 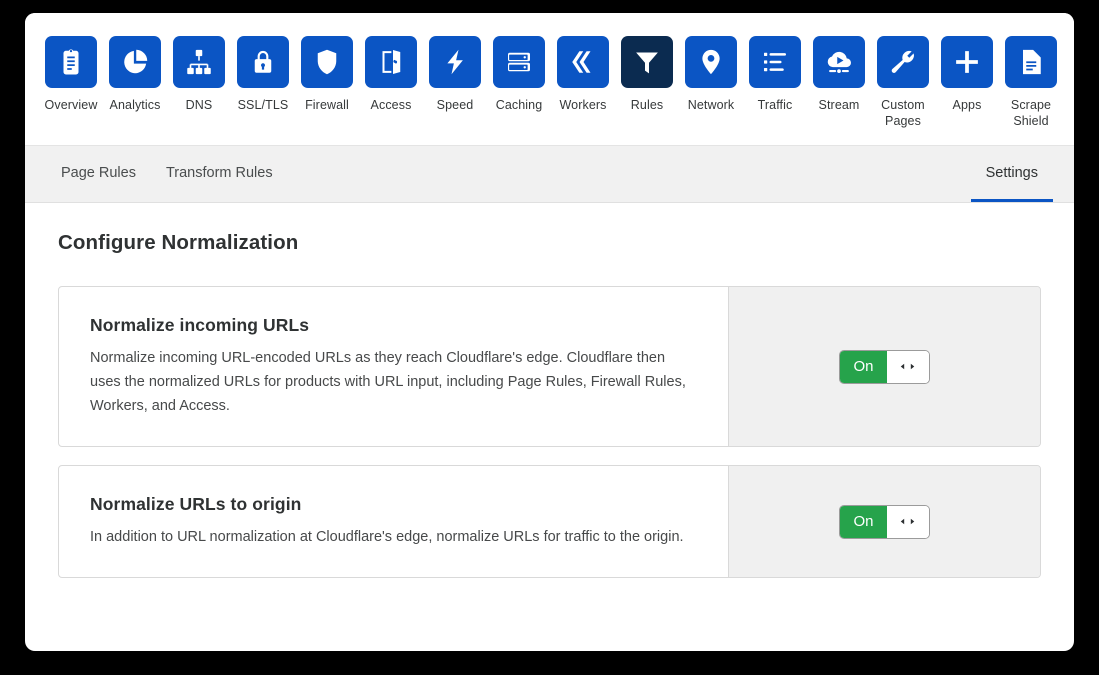 I want to click on nav-item-label: Workers, so click(x=583, y=105).